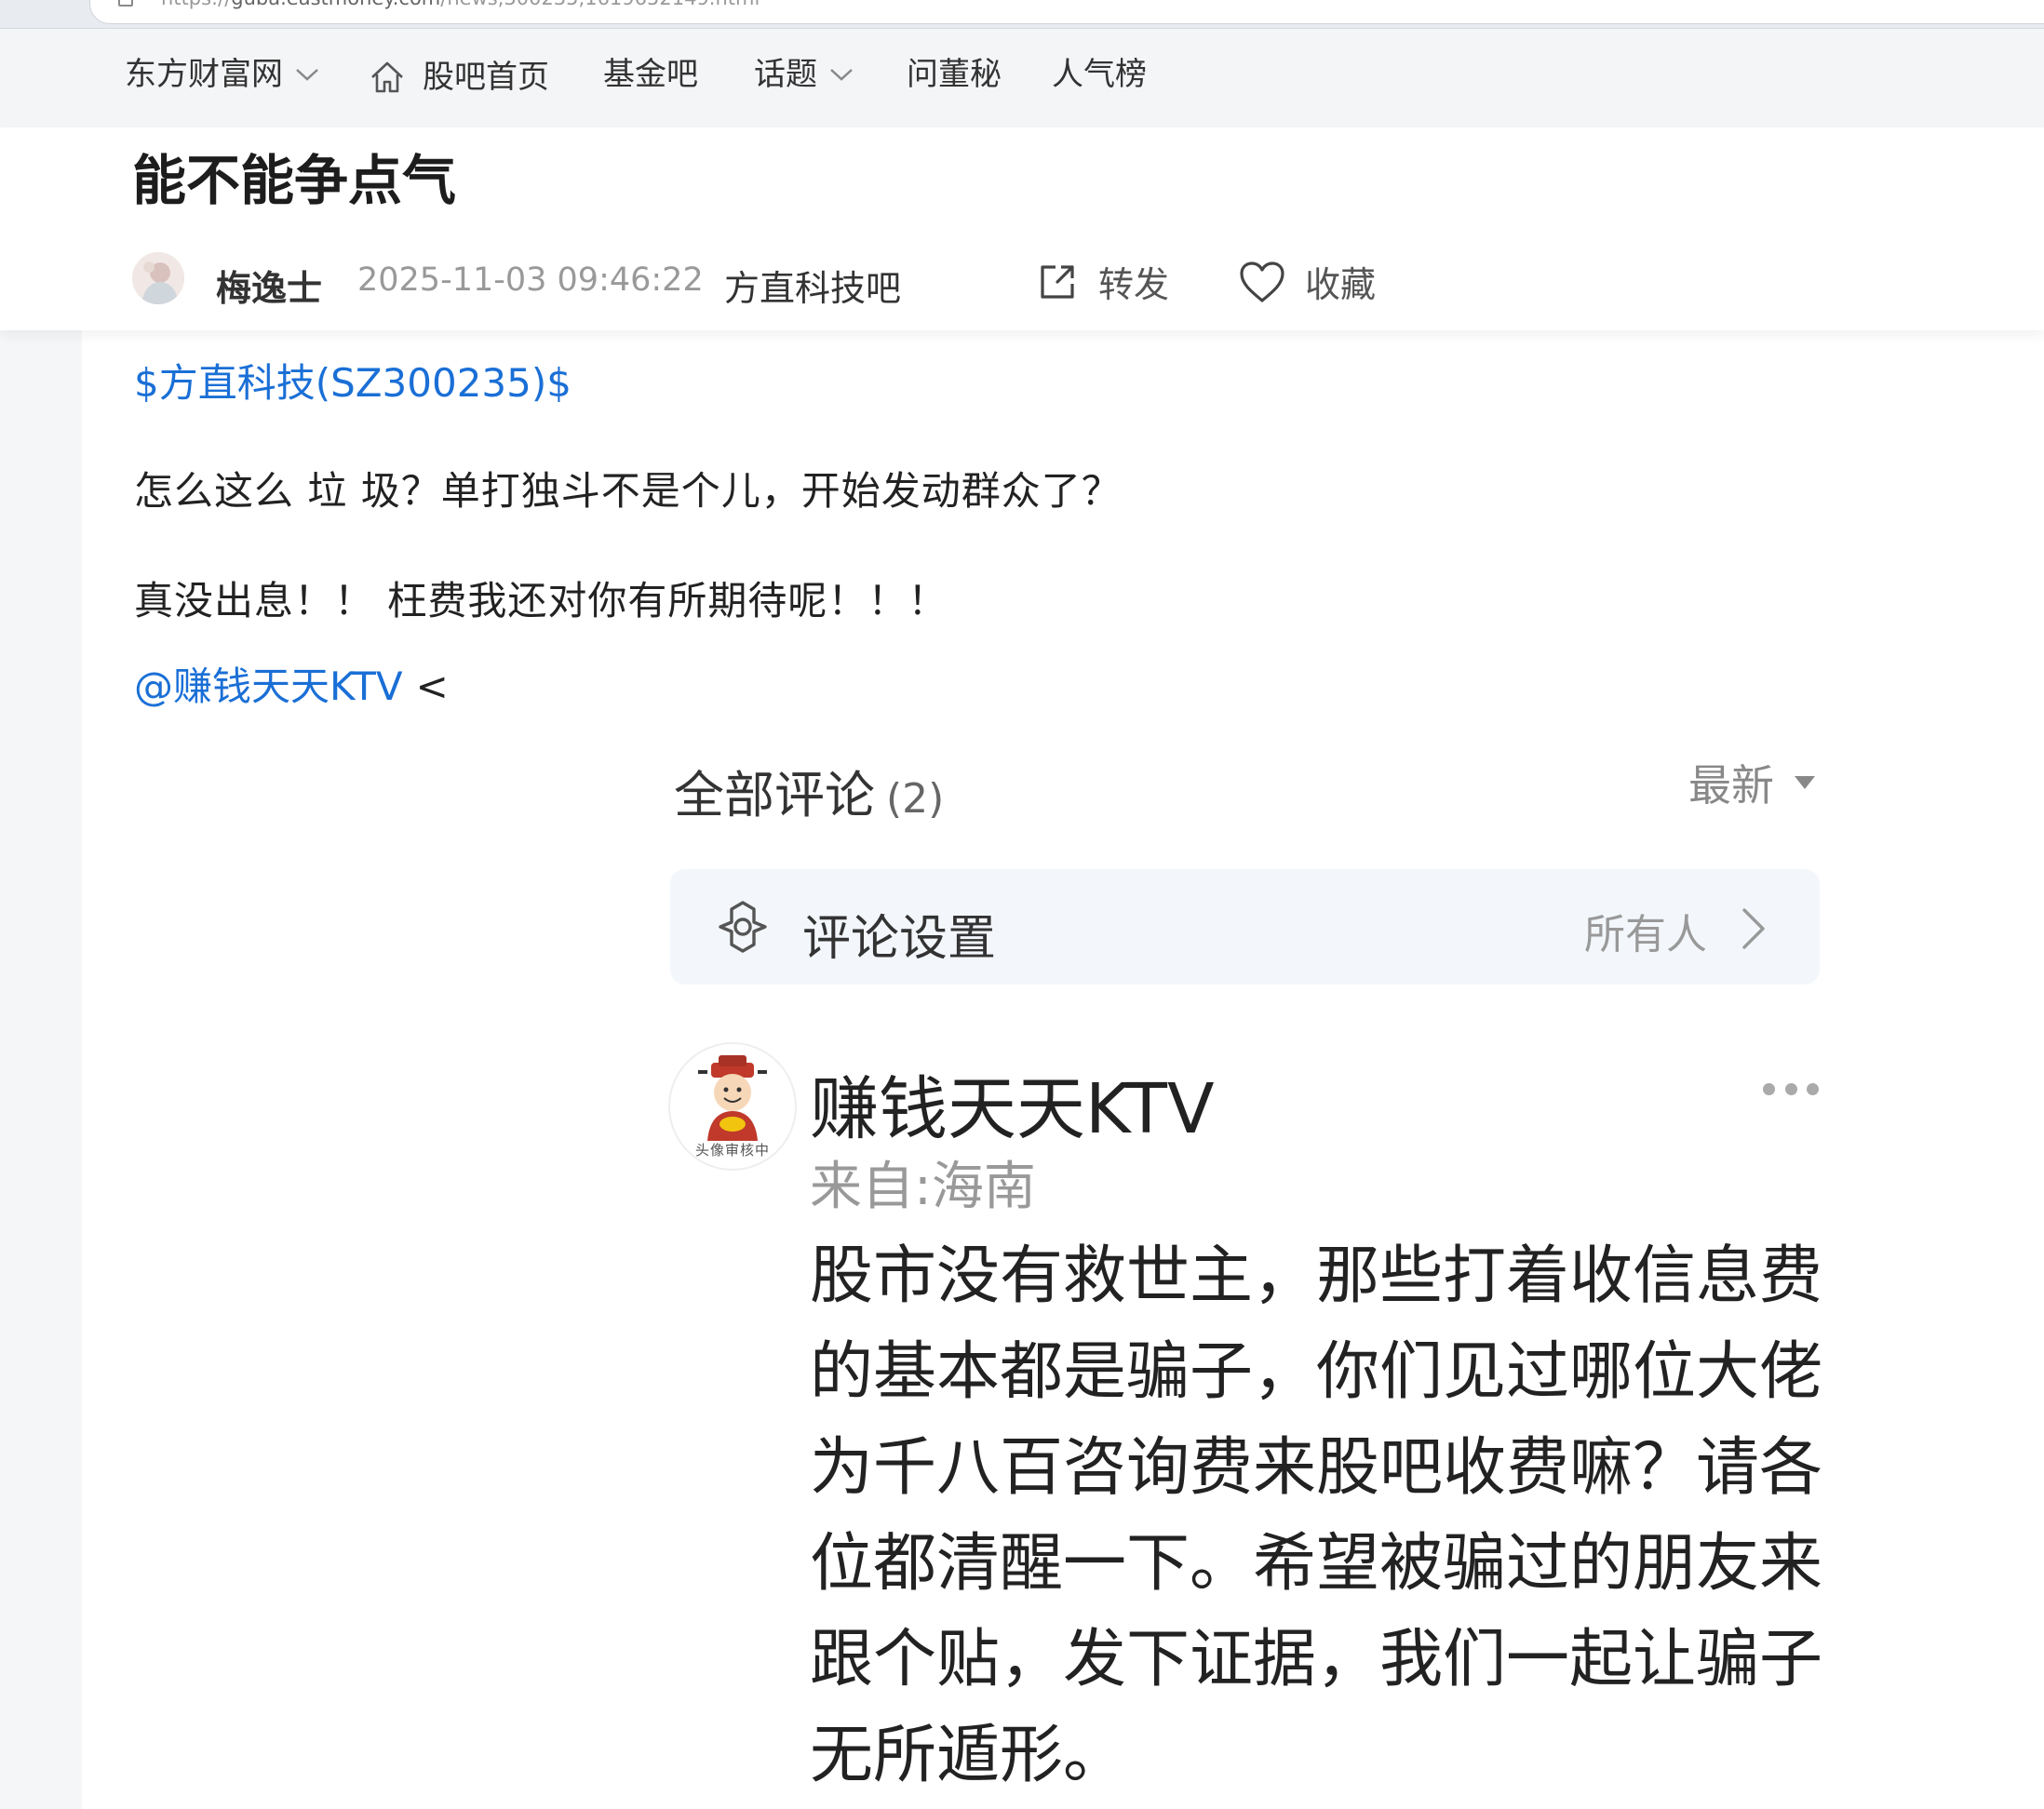 The height and width of the screenshot is (1809, 2044). Describe the element at coordinates (600, 4) in the screenshot. I see `url-path: /news,300235,1619652149.html` at that location.